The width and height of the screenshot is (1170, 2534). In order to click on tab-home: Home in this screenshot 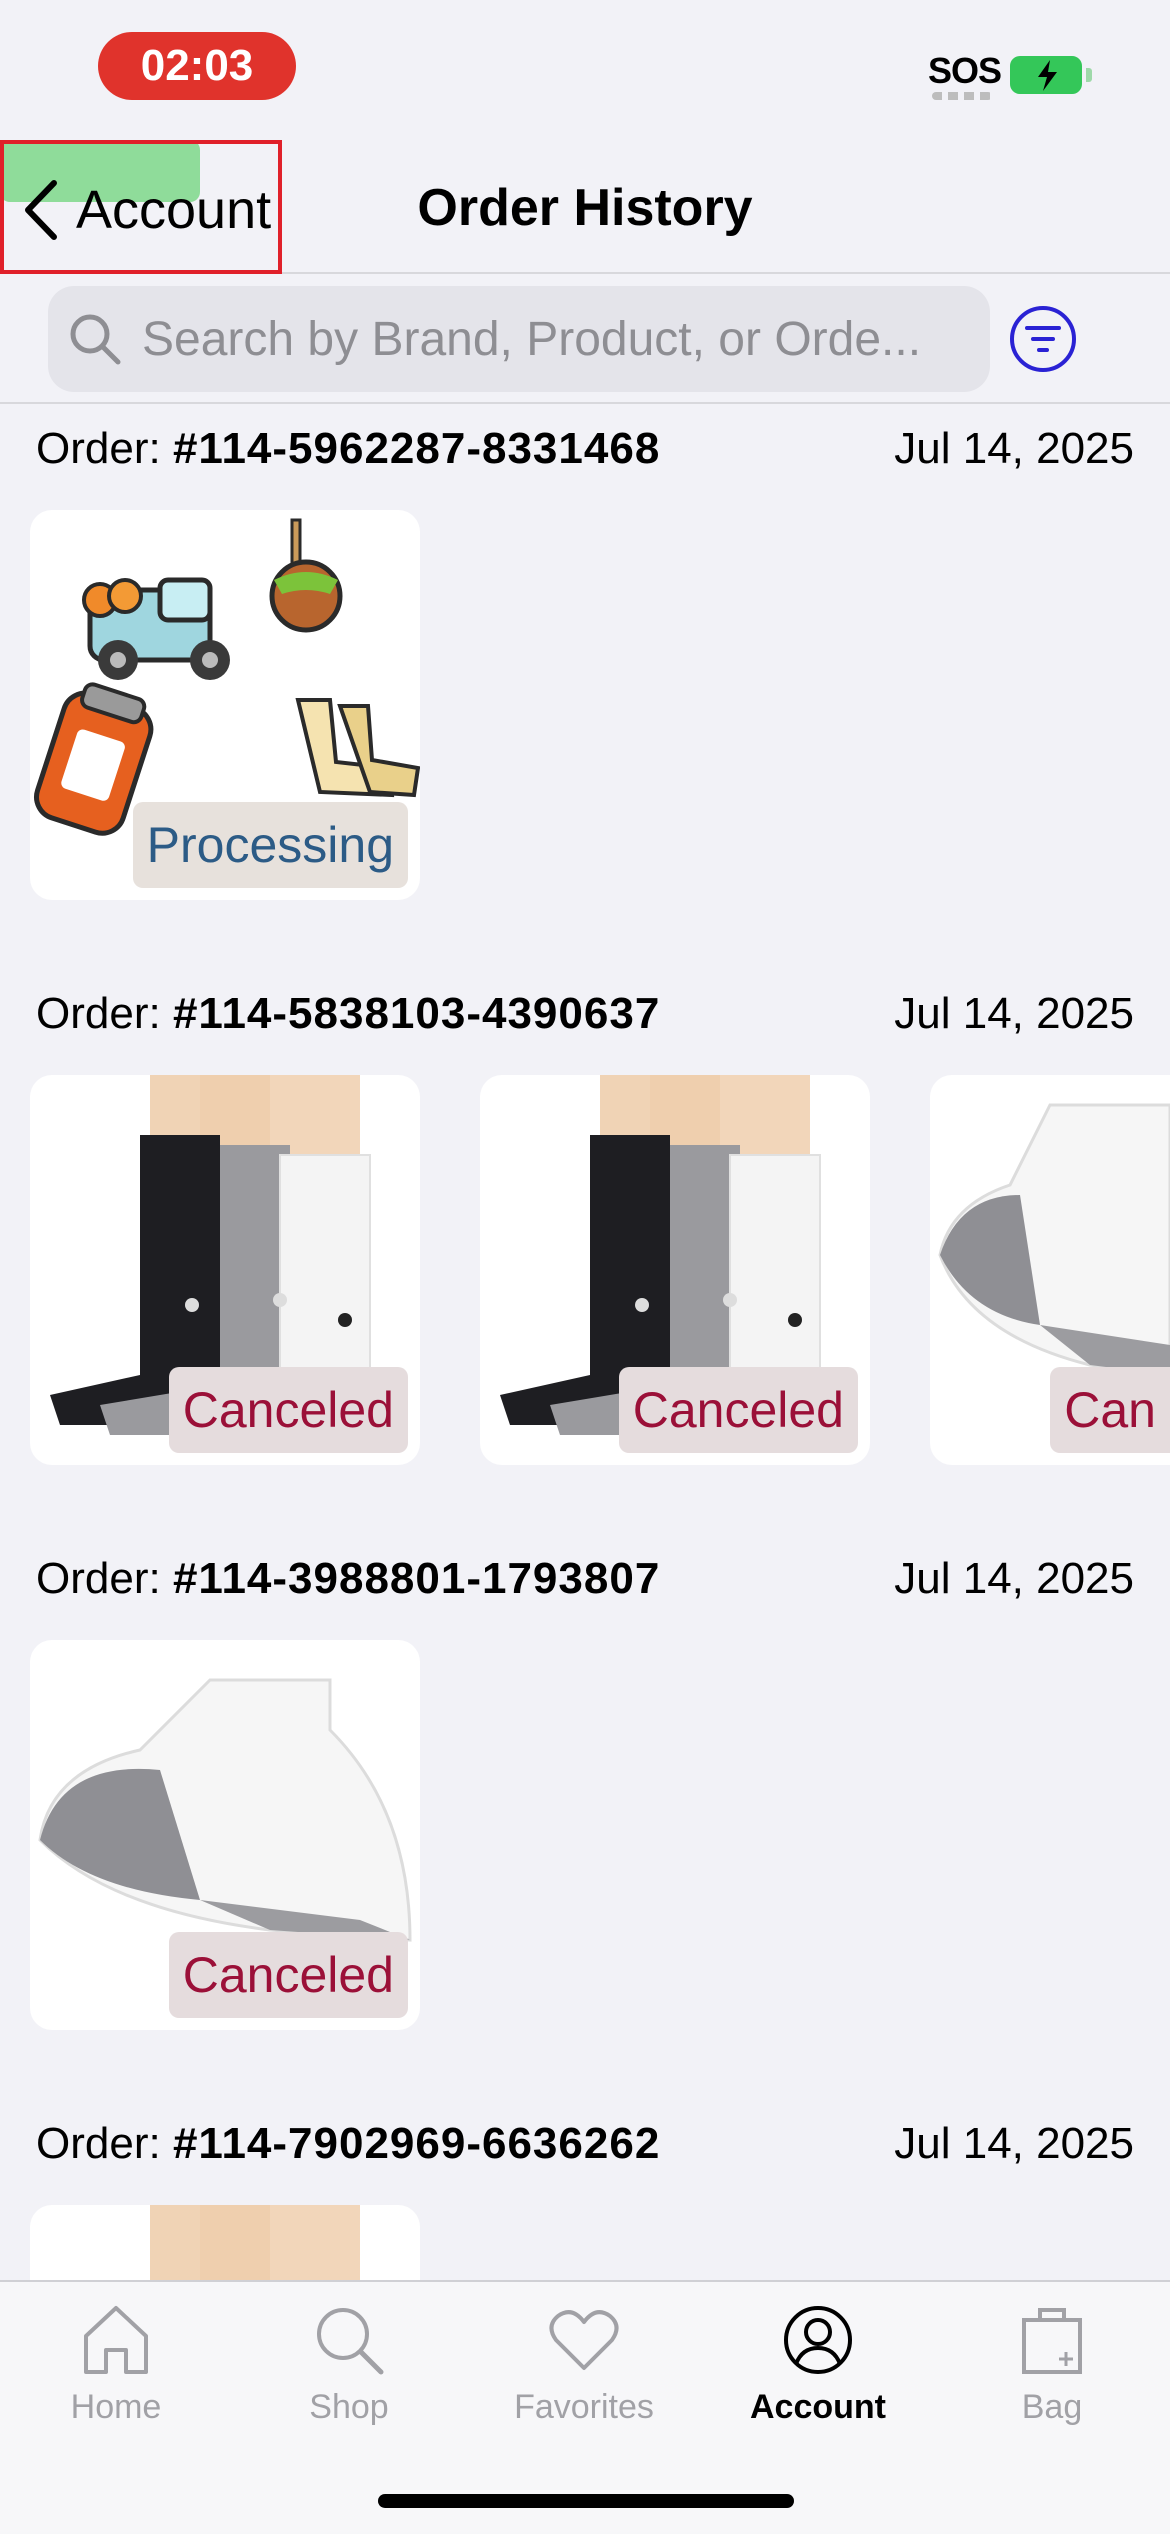, I will do `click(116, 2377)`.